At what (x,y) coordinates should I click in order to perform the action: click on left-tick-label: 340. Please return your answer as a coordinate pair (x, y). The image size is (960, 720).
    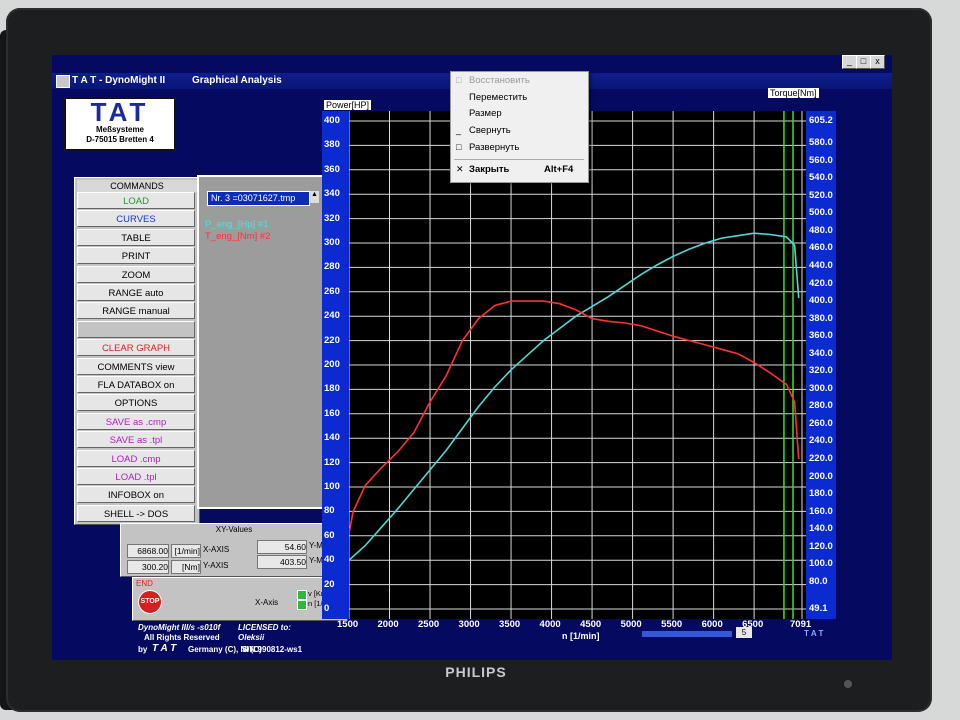
    Looking at the image, I should click on (332, 194).